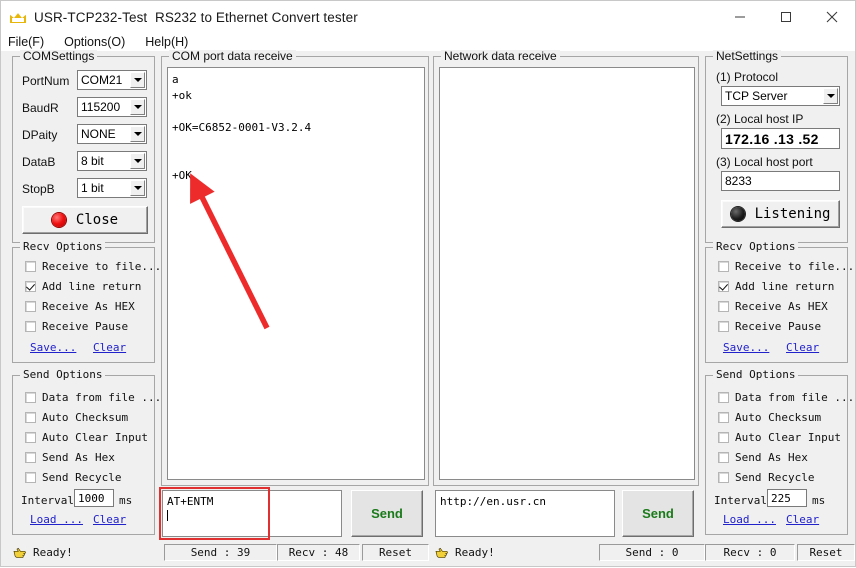  Describe the element at coordinates (760, 119) in the screenshot. I see `local-host-ip-label: (2) Local host IP` at that location.